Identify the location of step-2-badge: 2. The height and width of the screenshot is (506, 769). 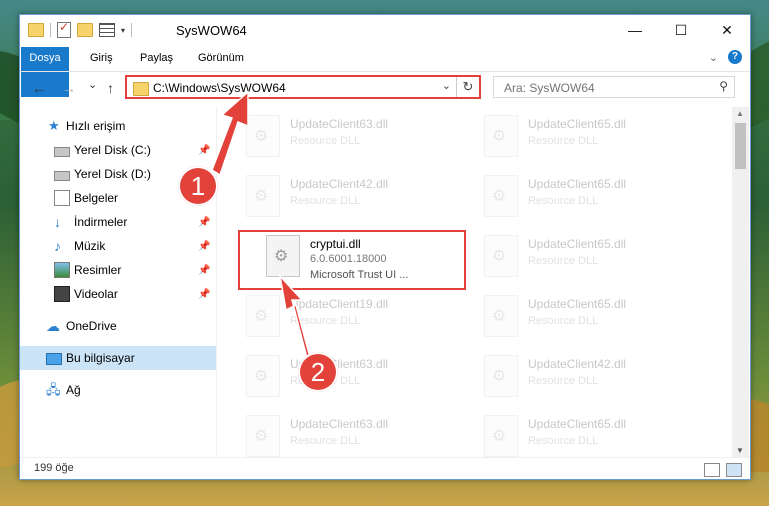
(318, 372).